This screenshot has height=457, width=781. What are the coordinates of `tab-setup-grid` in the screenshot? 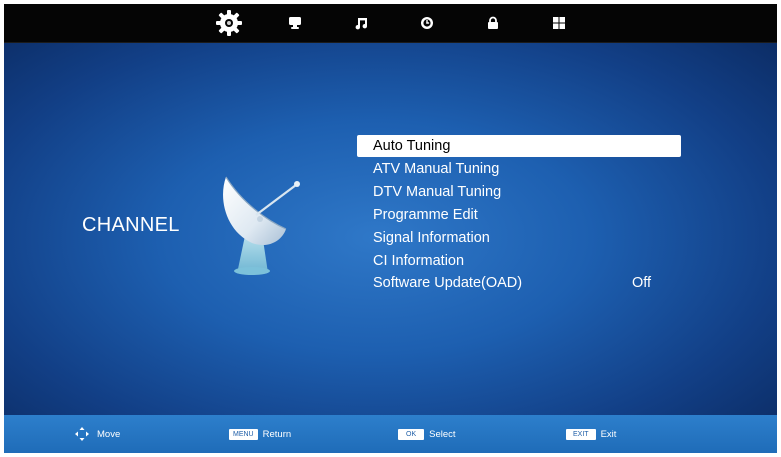 It's located at (559, 23).